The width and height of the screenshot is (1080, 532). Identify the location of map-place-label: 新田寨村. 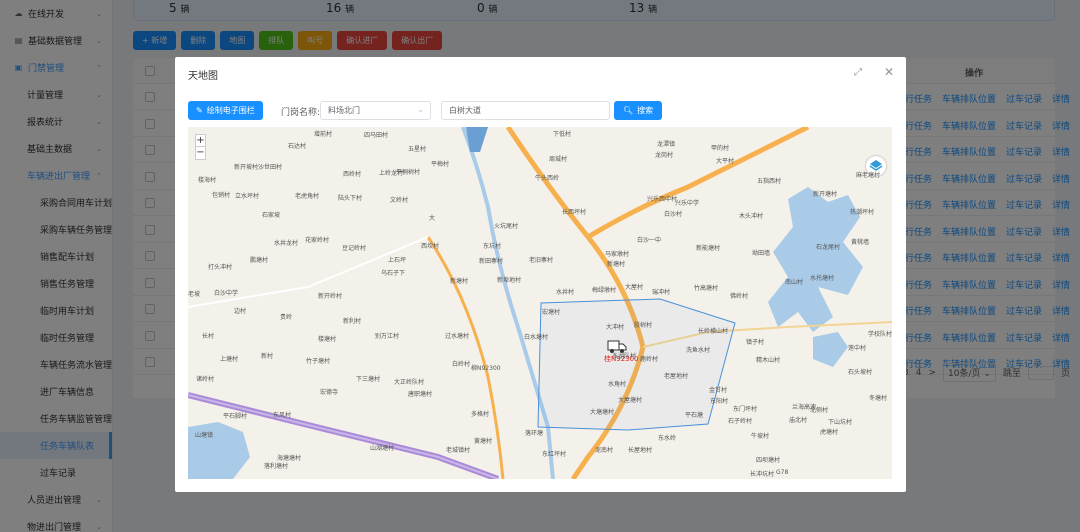
(491, 261).